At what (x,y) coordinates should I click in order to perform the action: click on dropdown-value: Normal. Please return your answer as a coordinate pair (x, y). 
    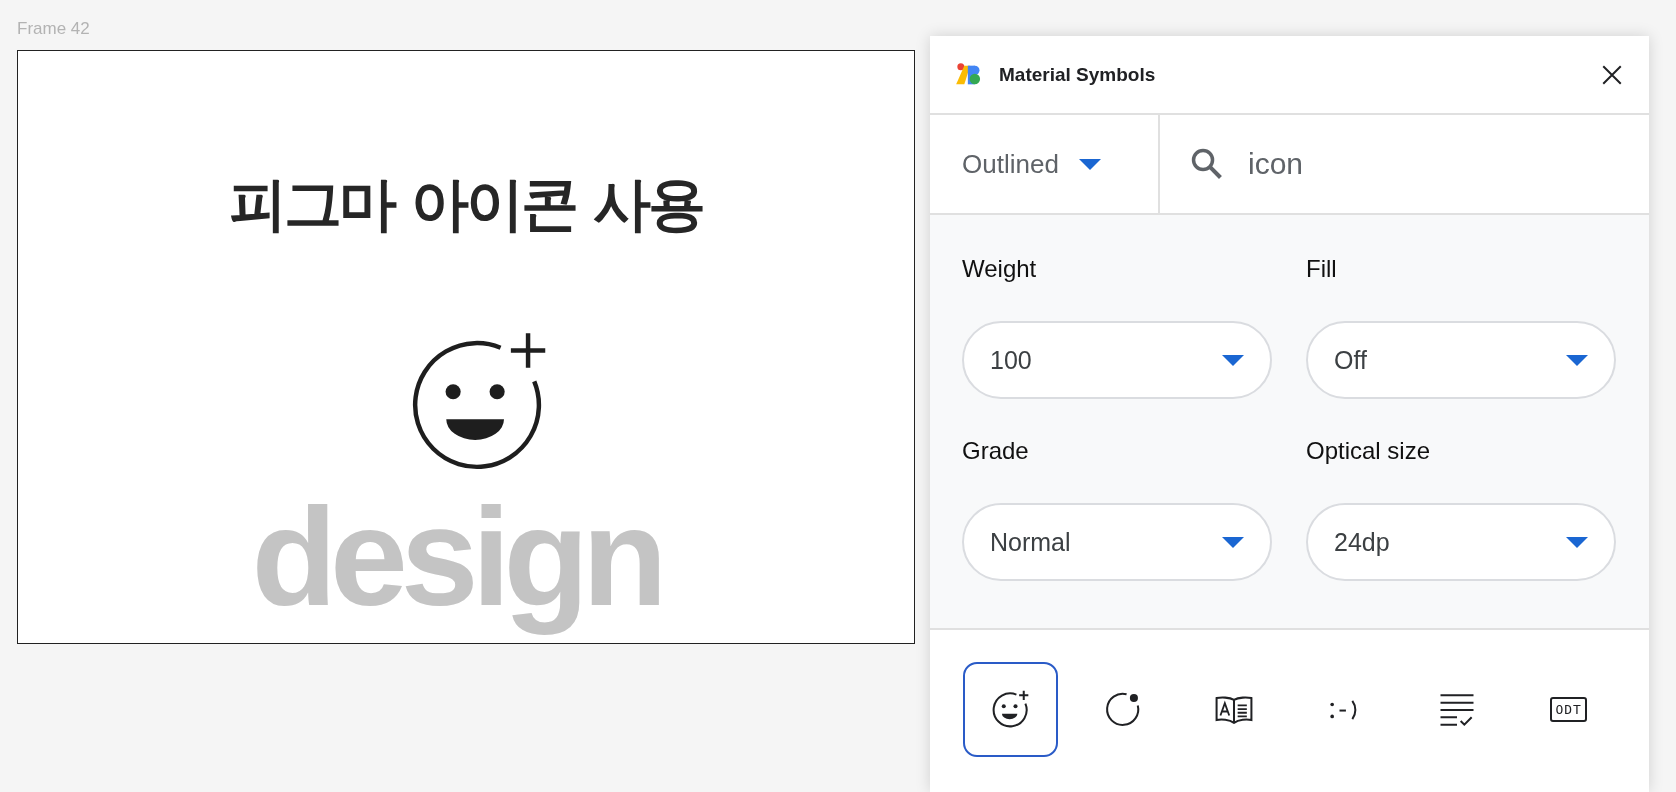
    Looking at the image, I should click on (1030, 542).